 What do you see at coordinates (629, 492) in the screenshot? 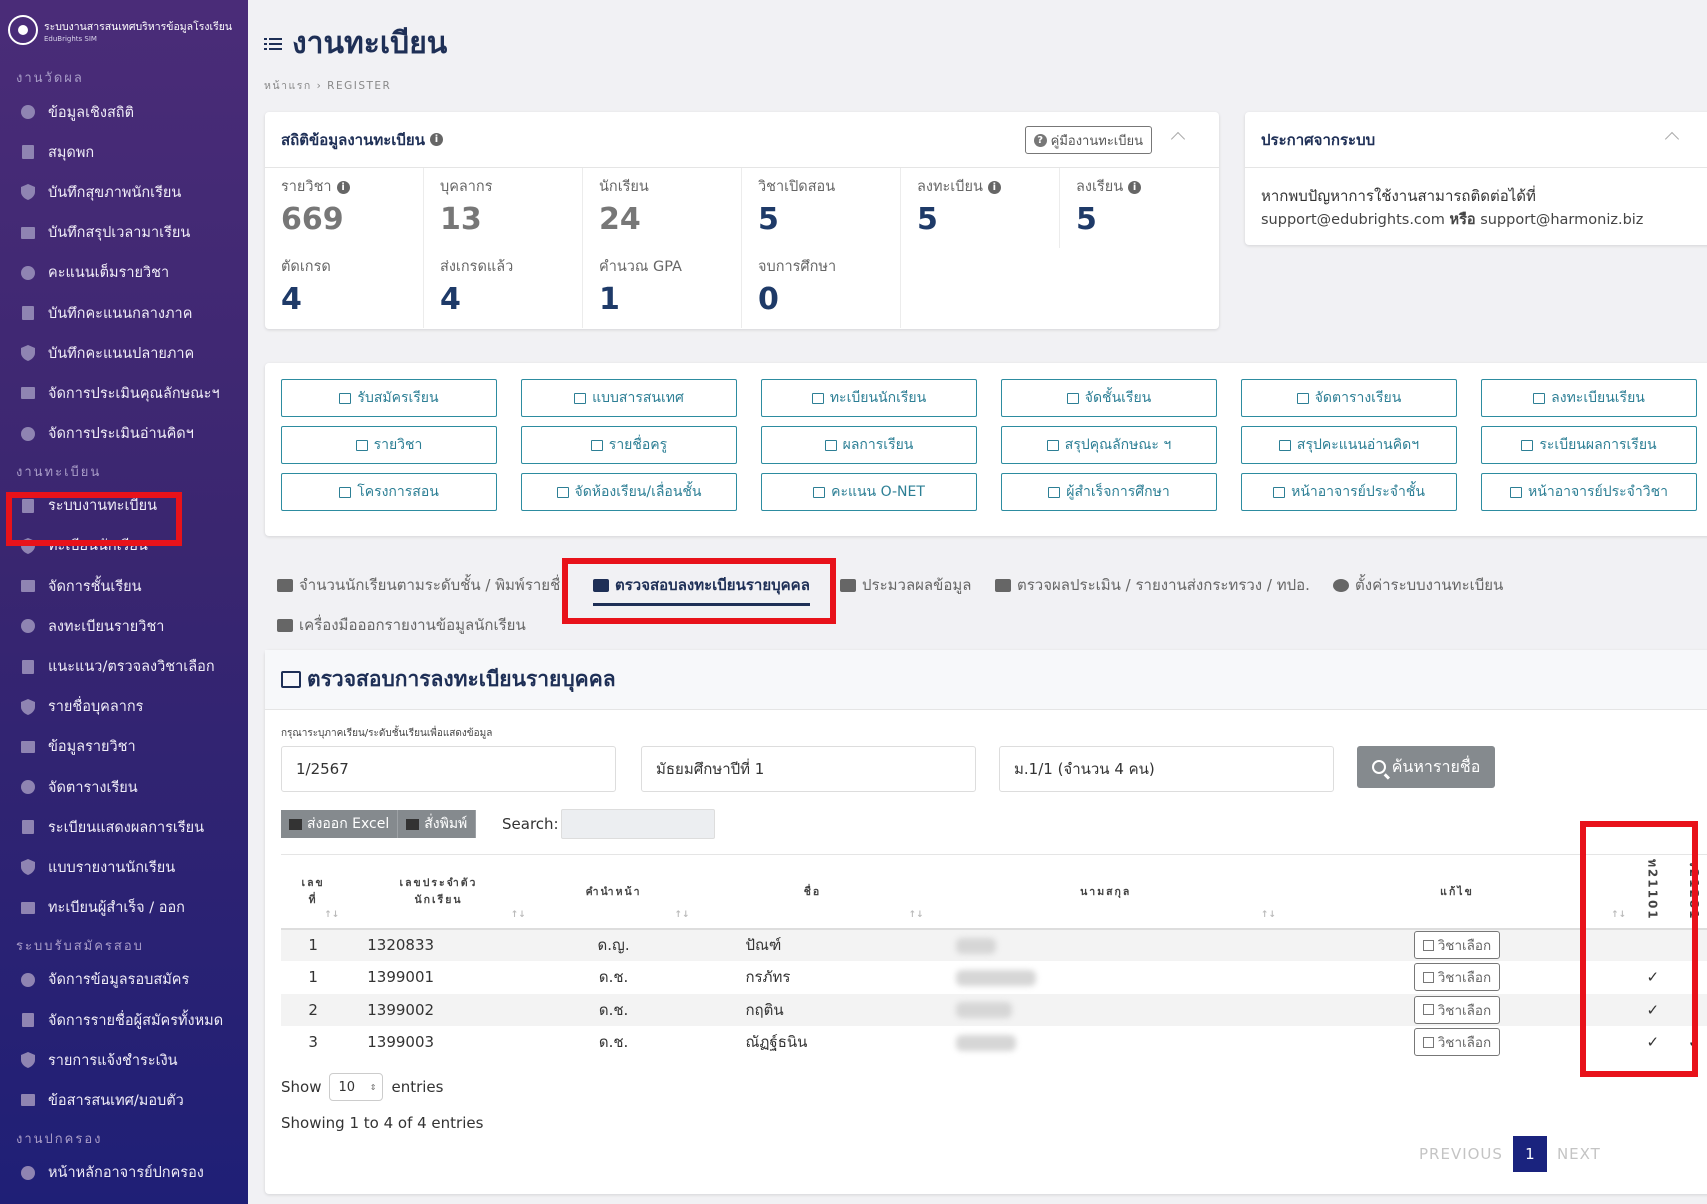
I see `shortcut-button-13: จัดห้องเรียน/เลื่อนชั้น` at bounding box center [629, 492].